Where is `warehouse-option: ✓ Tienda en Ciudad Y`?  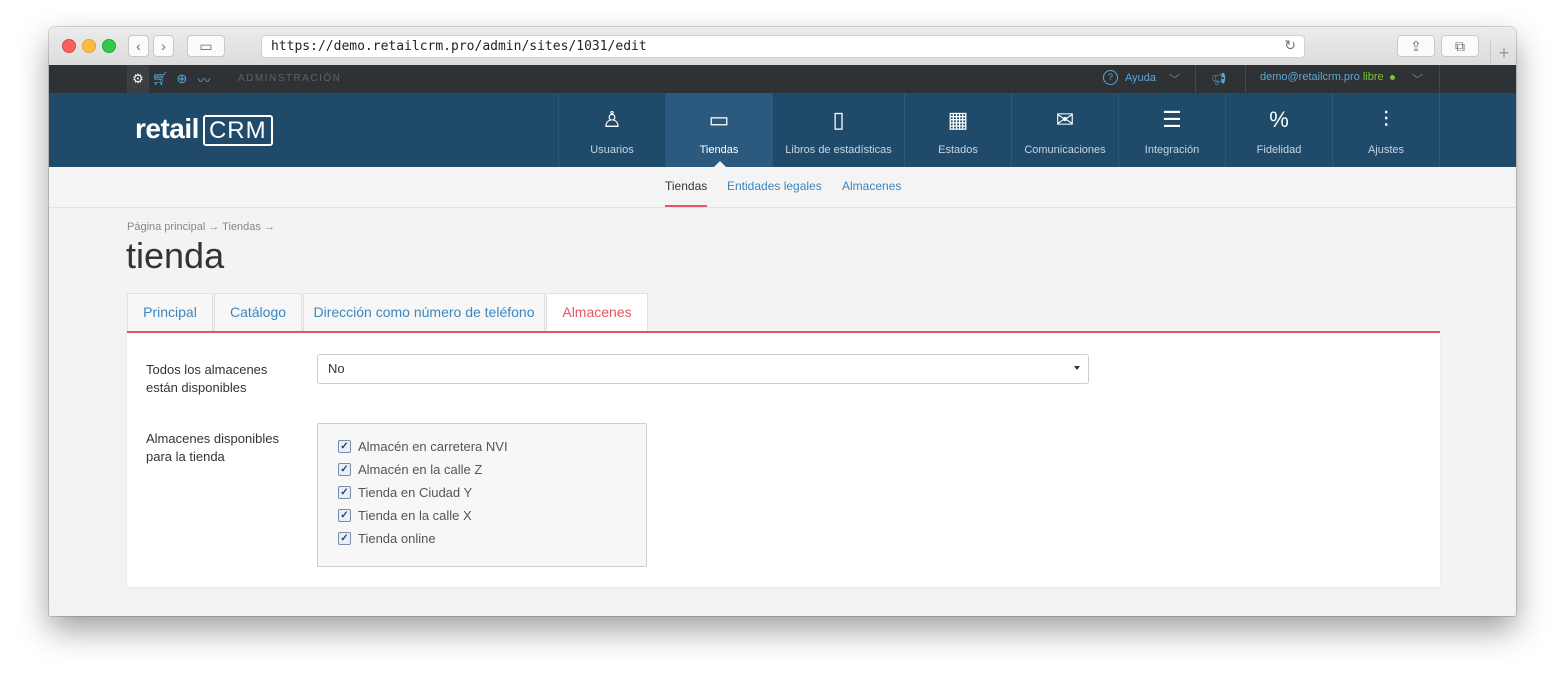 warehouse-option: ✓ Tienda en Ciudad Y is located at coordinates (405, 492).